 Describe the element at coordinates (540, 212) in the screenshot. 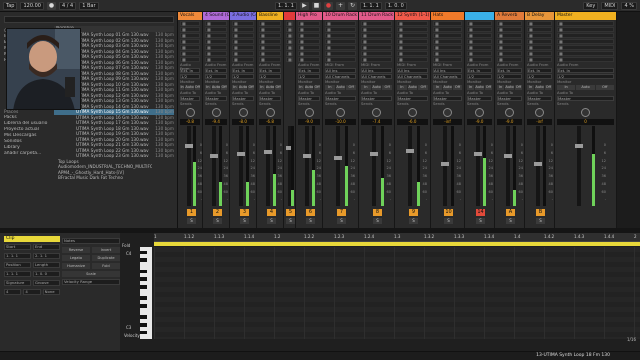

I see `track-activator-button: B` at that location.